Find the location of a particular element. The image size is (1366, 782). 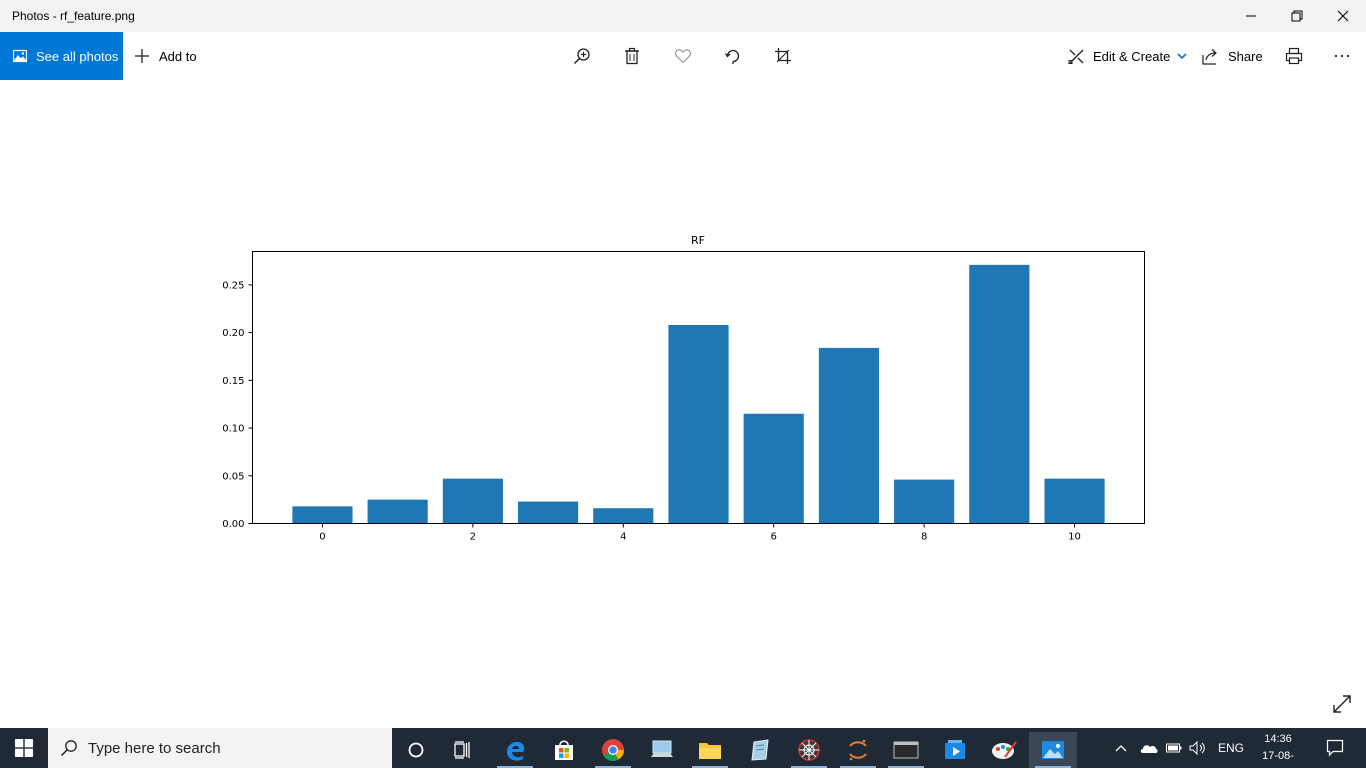

heart-icon is located at coordinates (683, 56).